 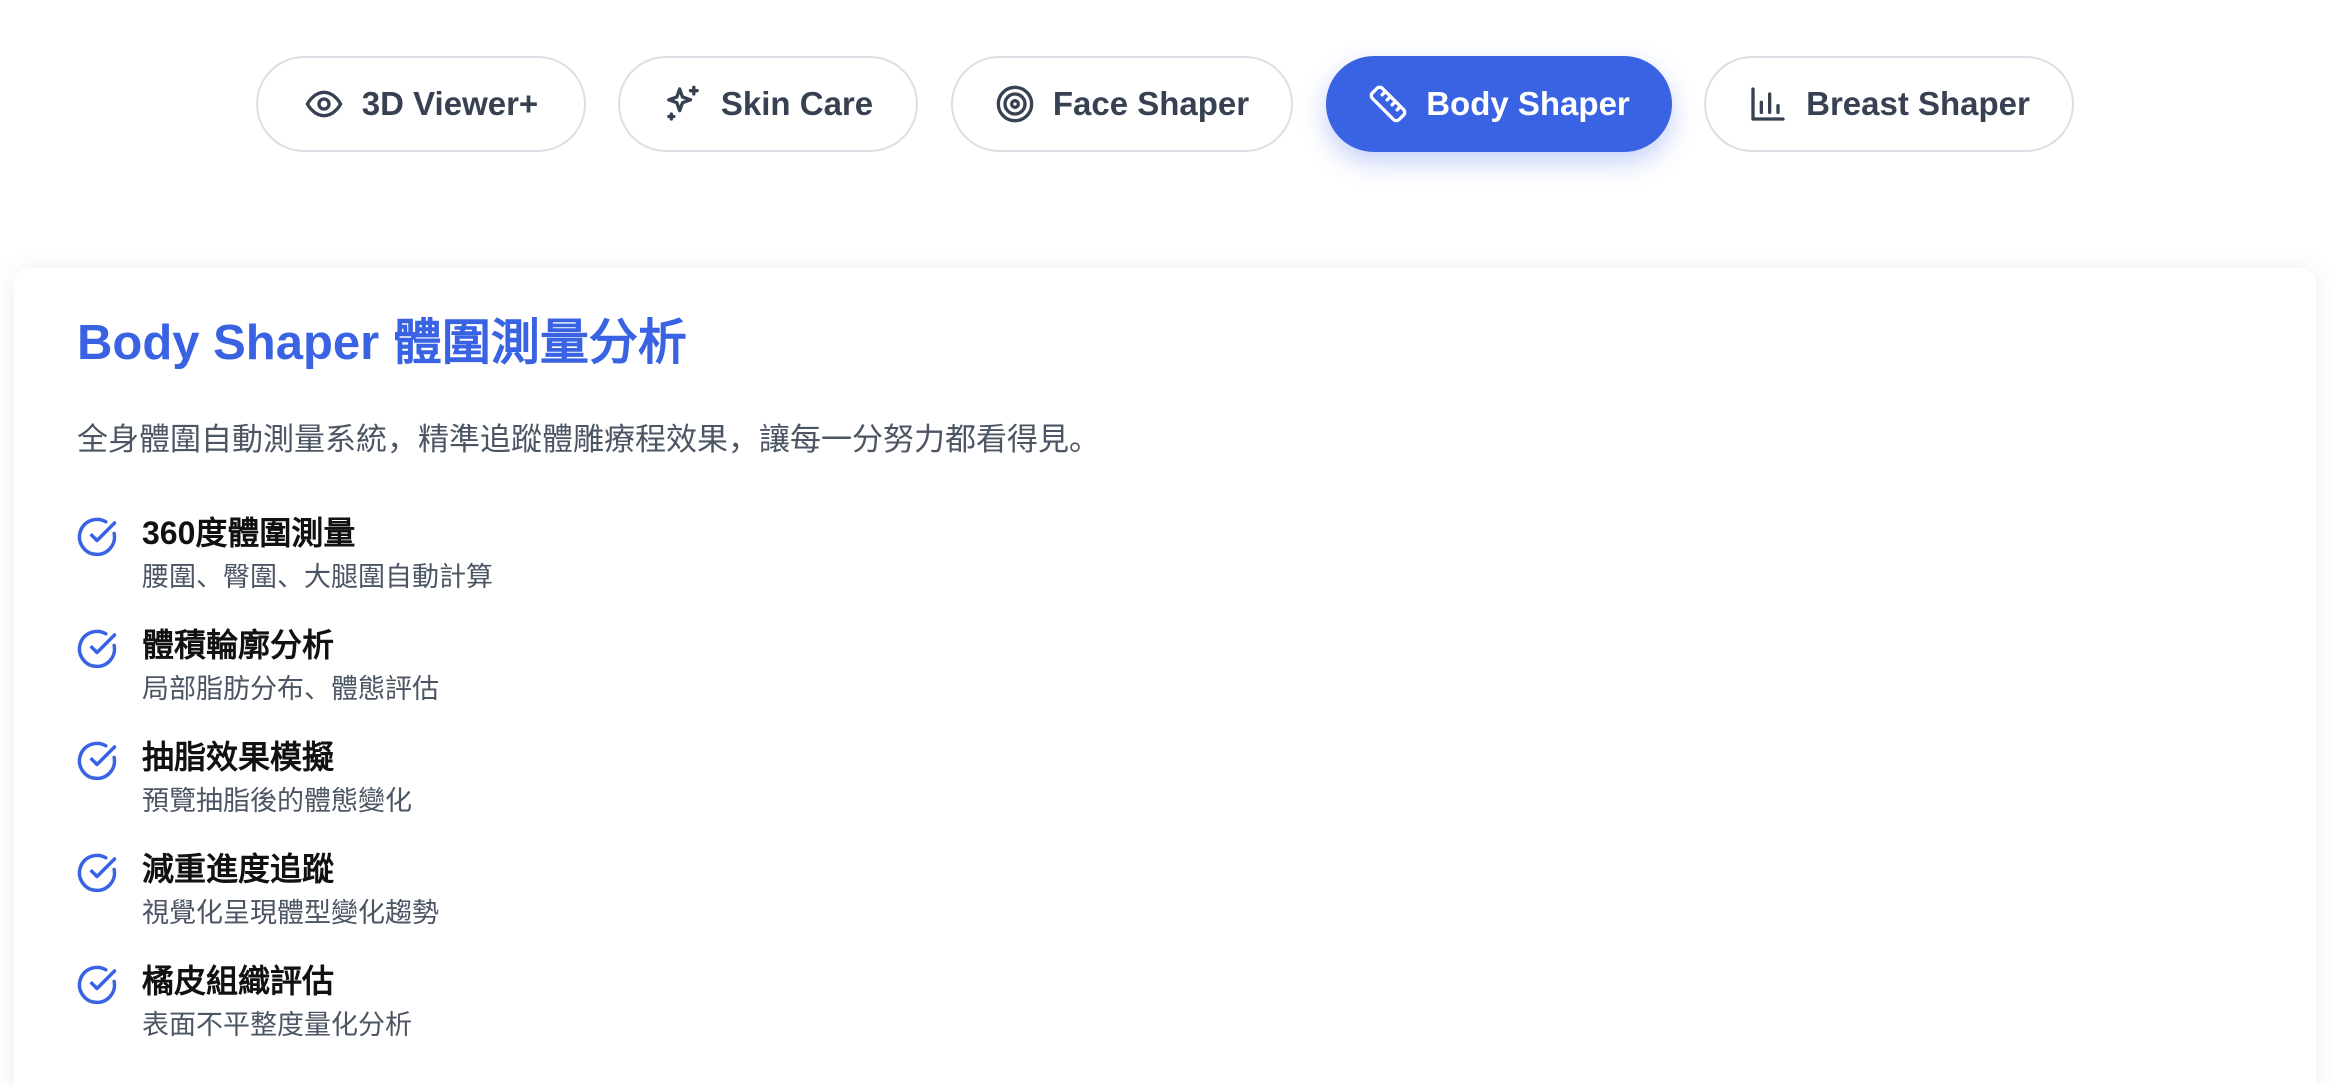 What do you see at coordinates (238, 645) in the screenshot?
I see `feature-title: 體積輪廓分析` at bounding box center [238, 645].